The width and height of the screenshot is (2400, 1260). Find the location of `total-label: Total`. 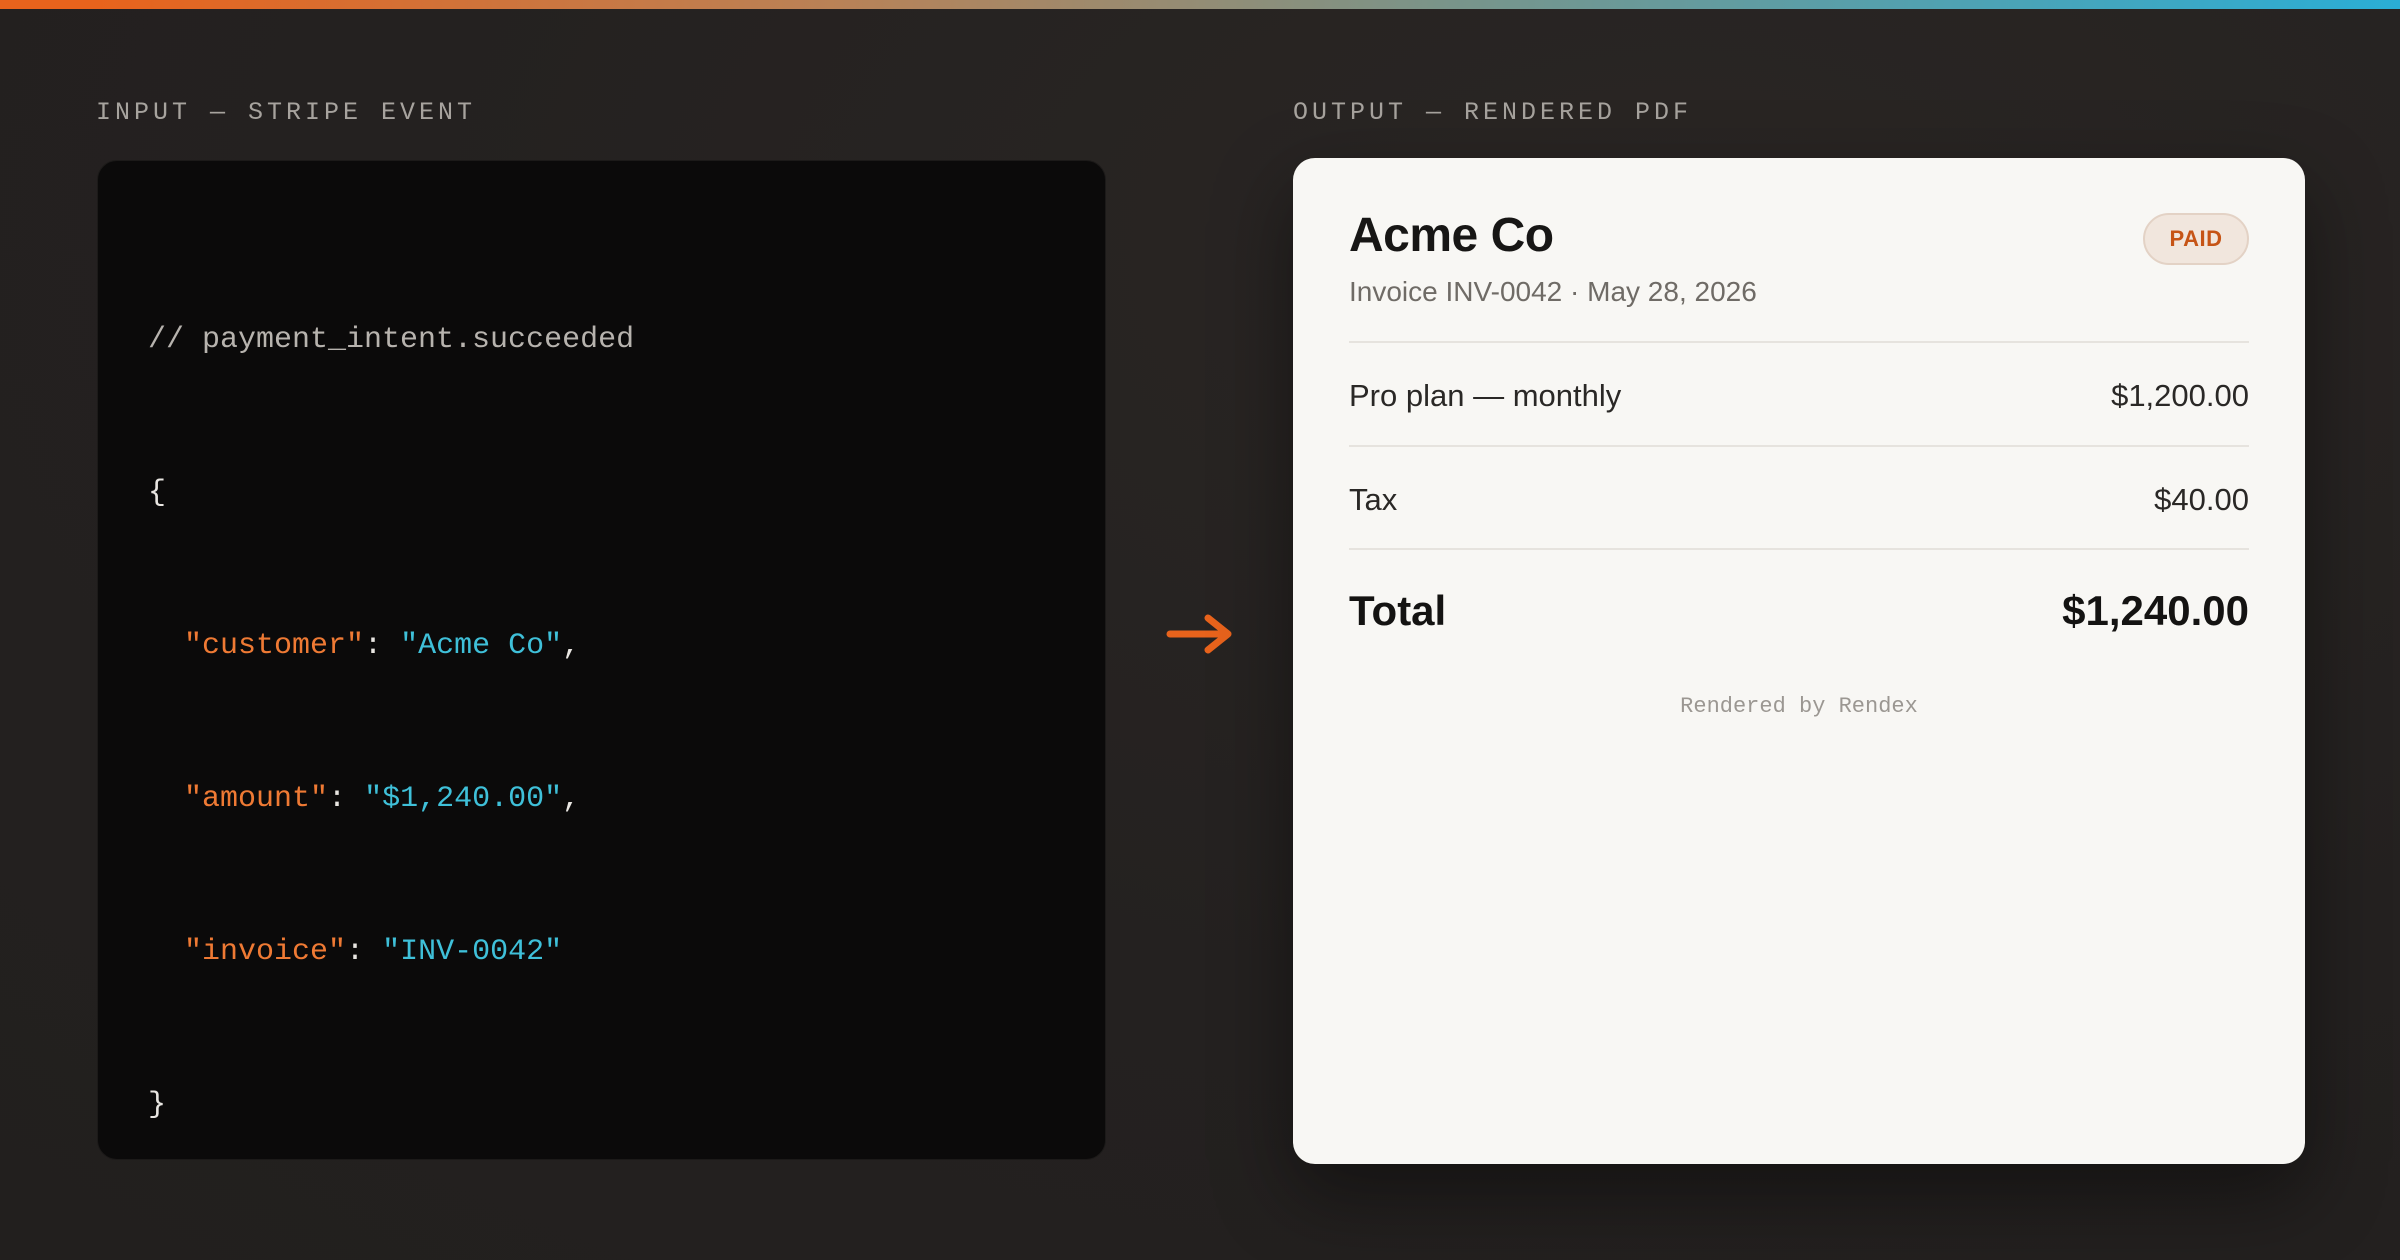

total-label: Total is located at coordinates (1398, 610).